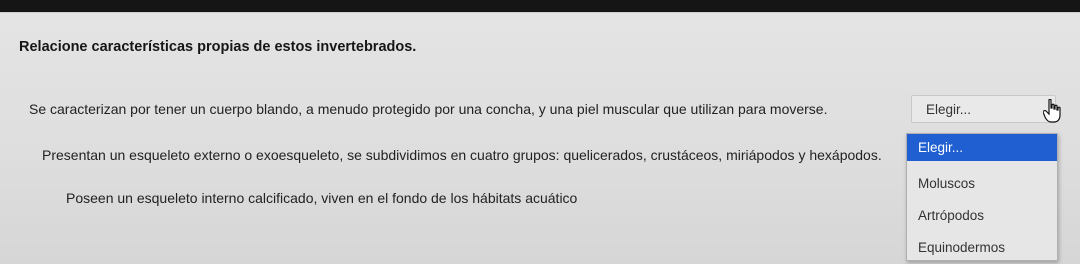  Describe the element at coordinates (540, 6) in the screenshot. I see `screen-top-bezel` at that location.